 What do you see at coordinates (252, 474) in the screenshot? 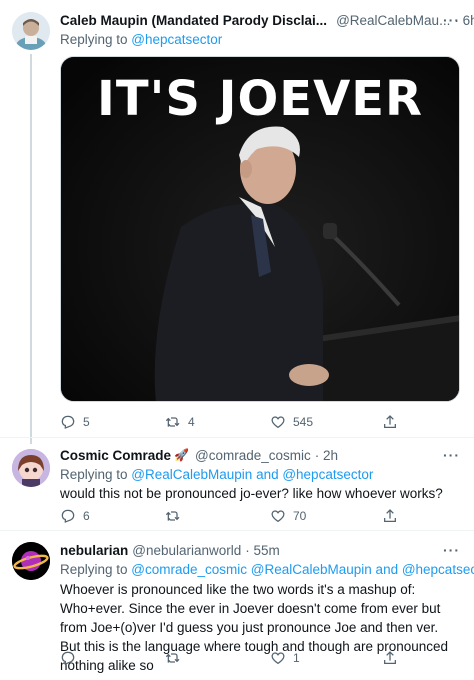
I see `reply-mention-link: @RealCalebMaupin and @hepcatsector` at bounding box center [252, 474].